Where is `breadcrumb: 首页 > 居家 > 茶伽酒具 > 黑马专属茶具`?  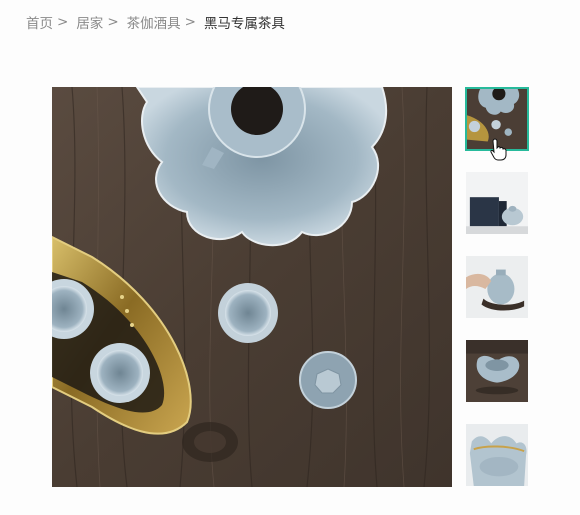
breadcrumb: 首页 > 居家 > 茶伽酒具 > 黑马专属茶具 is located at coordinates (155, 22).